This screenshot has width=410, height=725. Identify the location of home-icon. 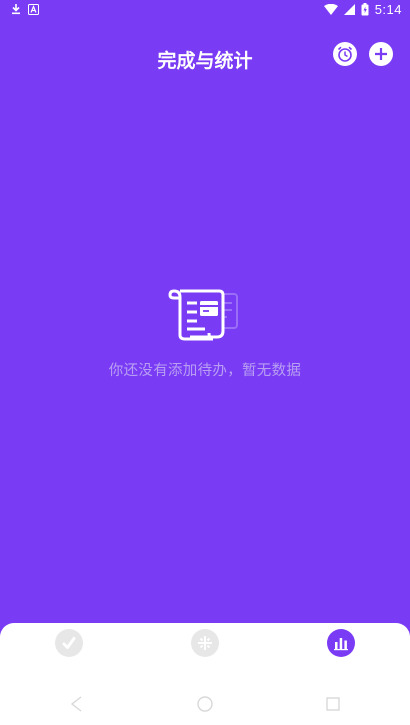
(205, 704).